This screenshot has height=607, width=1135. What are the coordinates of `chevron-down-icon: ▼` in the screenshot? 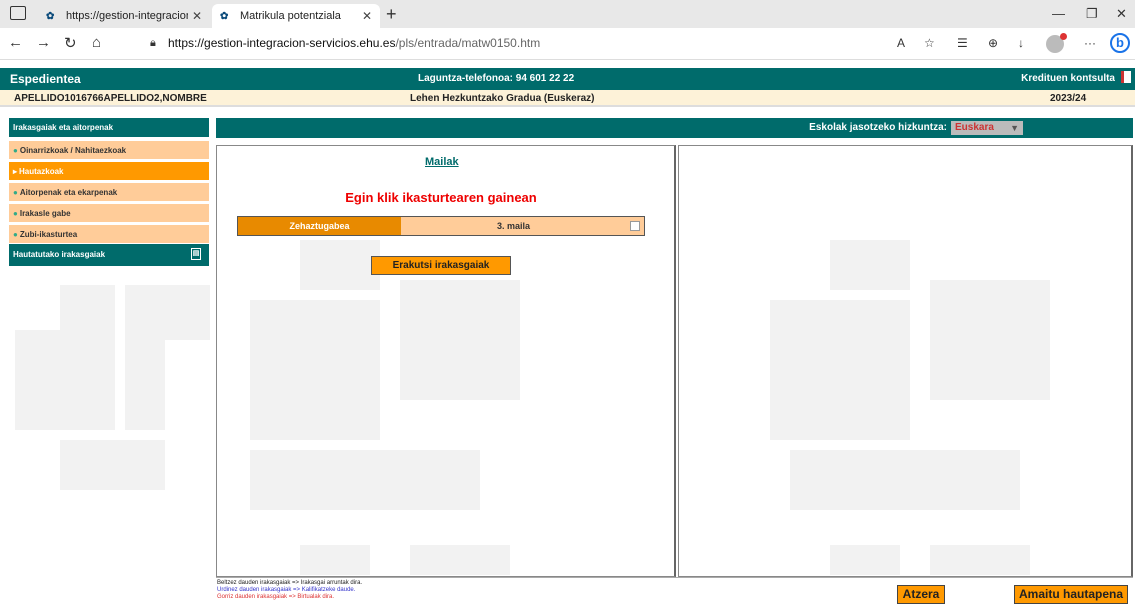 It's located at (1014, 128).